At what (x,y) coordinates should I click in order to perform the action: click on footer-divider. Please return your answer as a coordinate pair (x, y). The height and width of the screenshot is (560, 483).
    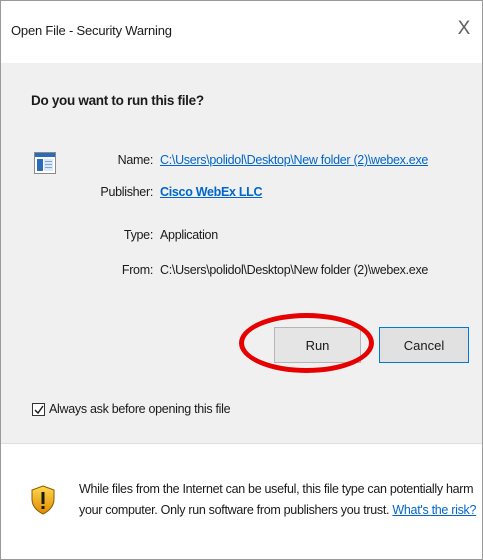
    Looking at the image, I should click on (241, 443).